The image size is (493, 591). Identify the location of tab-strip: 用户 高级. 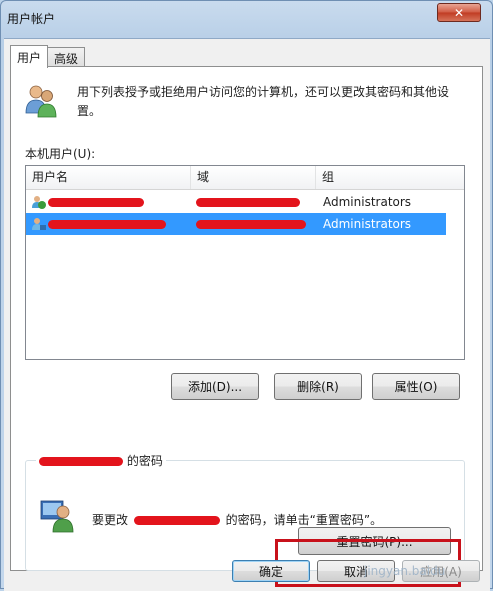
(48, 56).